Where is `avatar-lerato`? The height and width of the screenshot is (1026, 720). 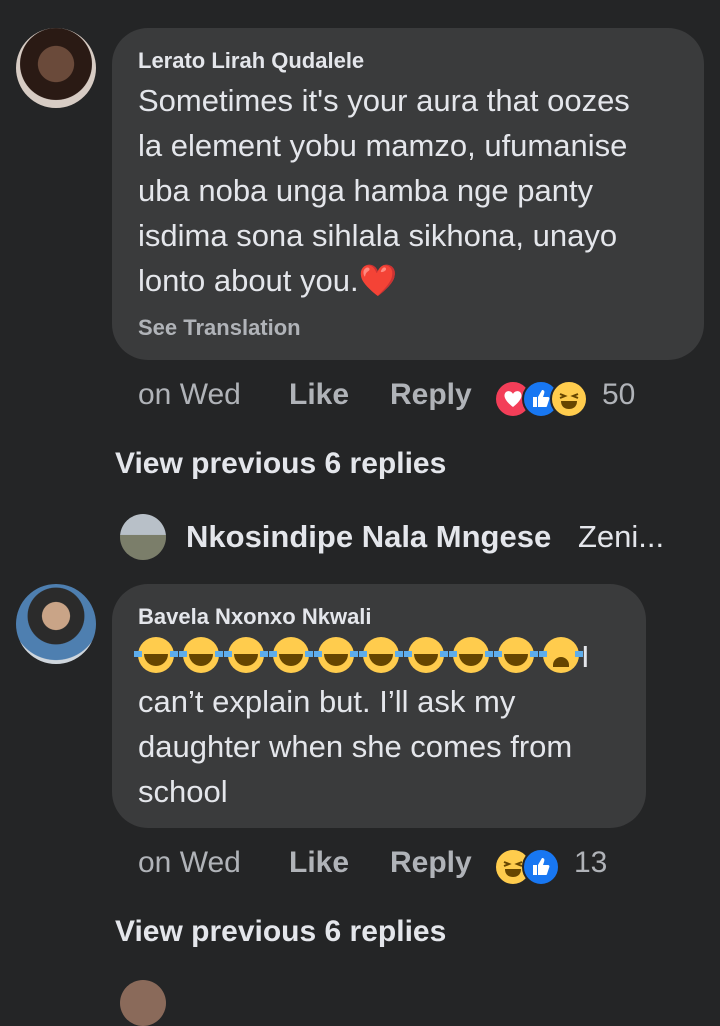
avatar-lerato is located at coordinates (56, 68).